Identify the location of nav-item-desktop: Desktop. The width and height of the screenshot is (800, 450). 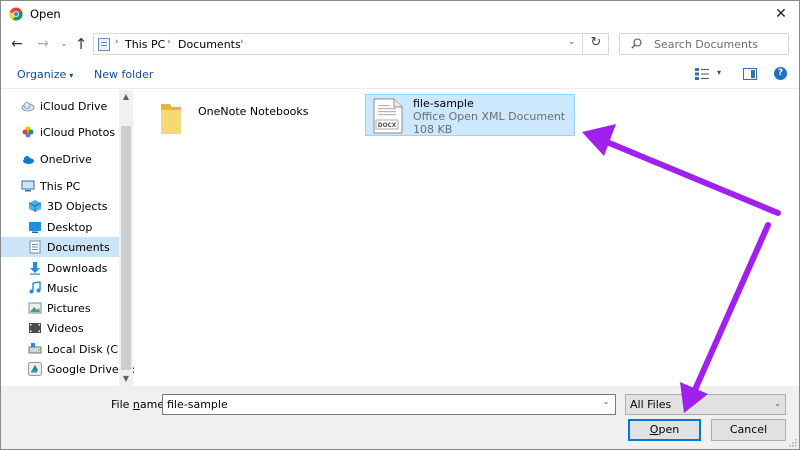
(60, 227).